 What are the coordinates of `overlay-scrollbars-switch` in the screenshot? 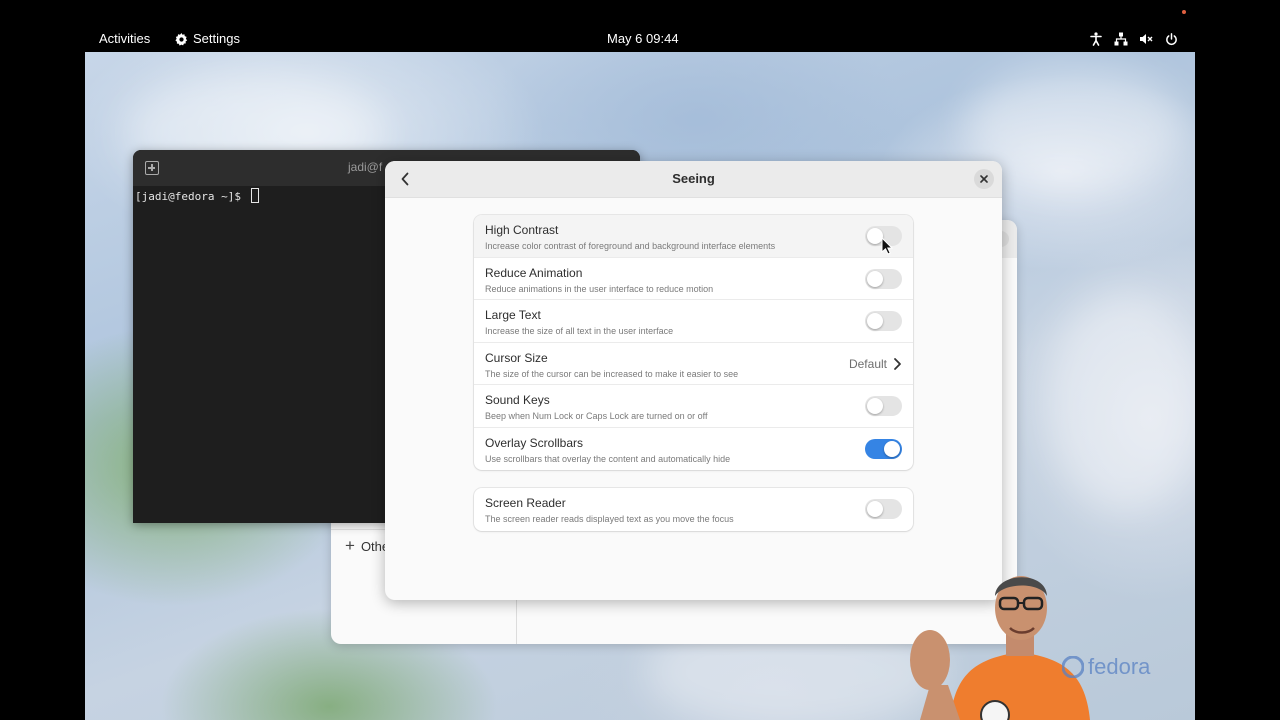 It's located at (883, 448).